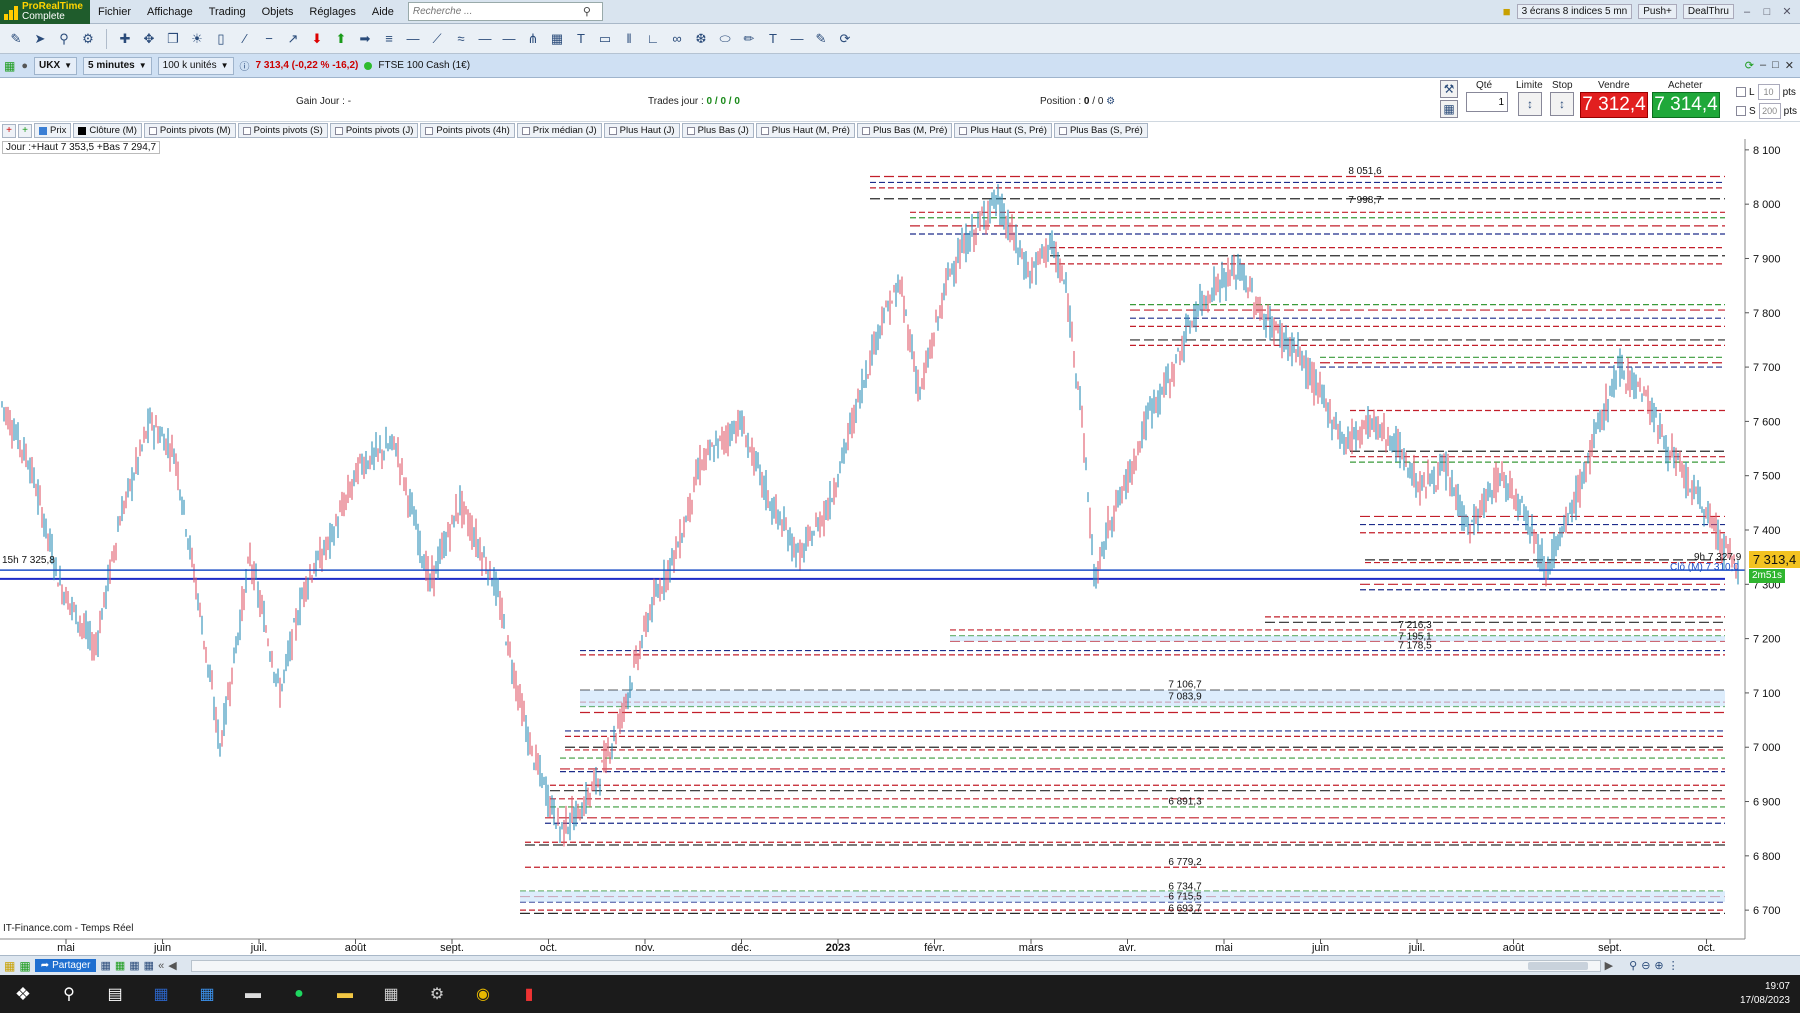 The image size is (1800, 1013). I want to click on ticker-selector: UKX ▼, so click(56, 65).